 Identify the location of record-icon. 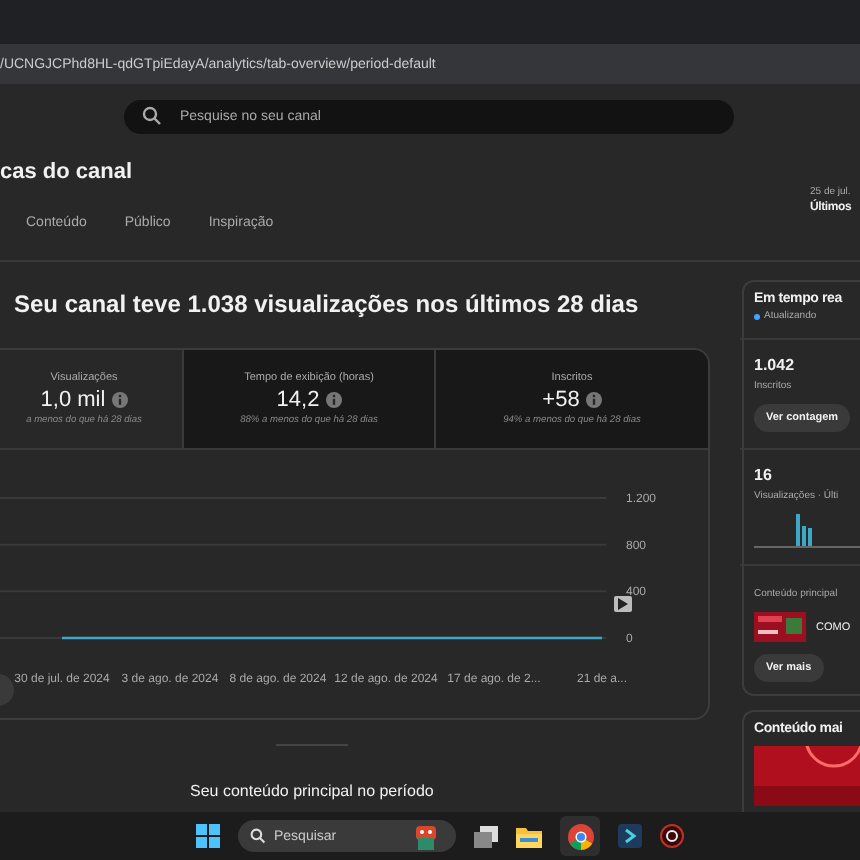
(672, 836).